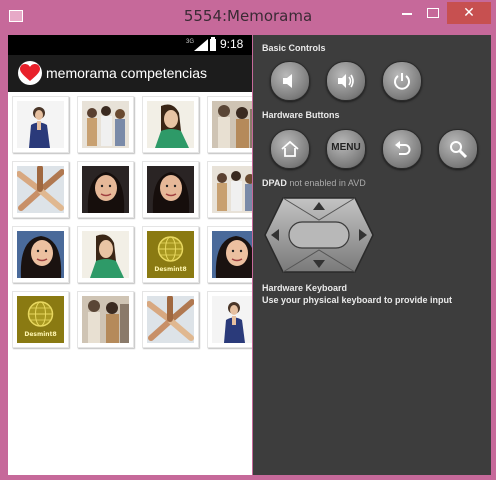 This screenshot has height=480, width=496. I want to click on battery-icon, so click(213, 44).